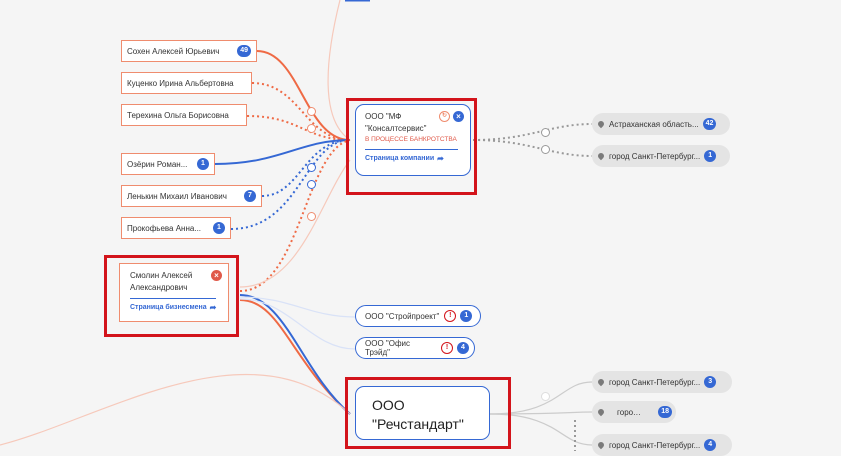  I want to click on location-badge: 3, so click(710, 382).